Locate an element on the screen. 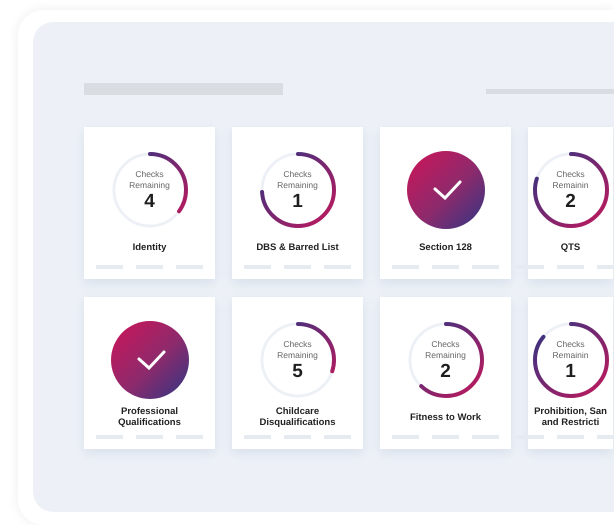 The image size is (614, 525). check-title: QTS is located at coordinates (570, 247).